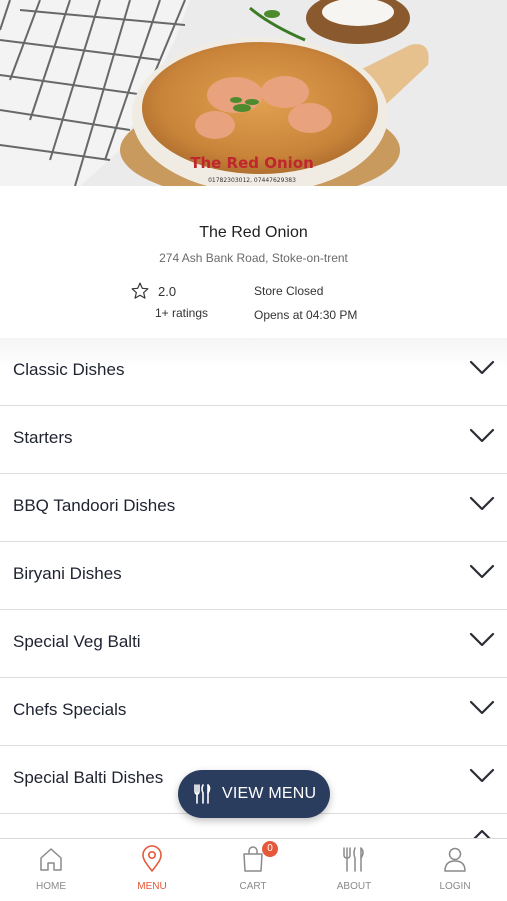  Describe the element at coordinates (51, 859) in the screenshot. I see `home-icon` at that location.